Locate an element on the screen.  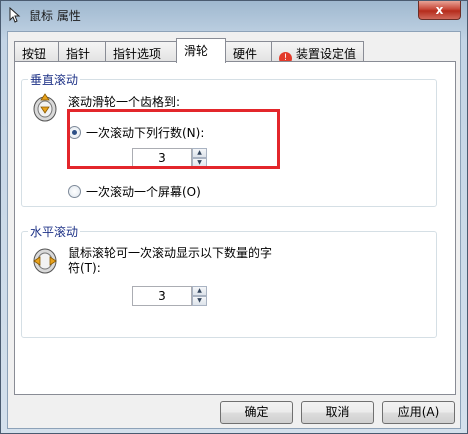
tab-label: 硬件 is located at coordinates (245, 54).